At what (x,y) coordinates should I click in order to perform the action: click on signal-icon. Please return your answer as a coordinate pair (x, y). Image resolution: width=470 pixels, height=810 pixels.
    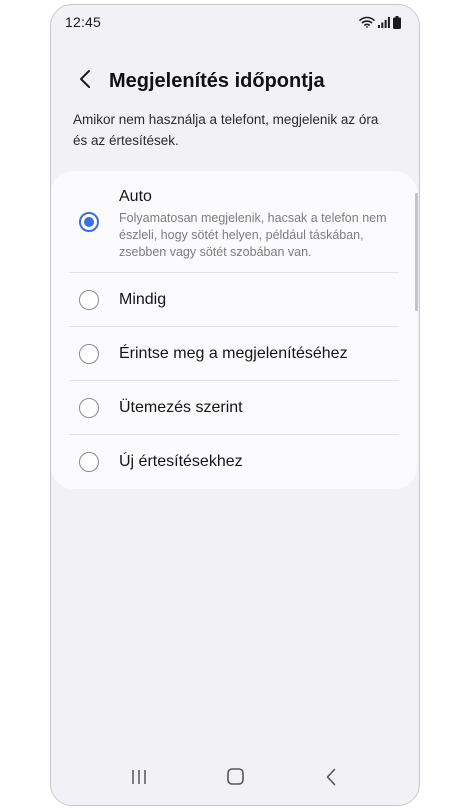
    Looking at the image, I should click on (384, 22).